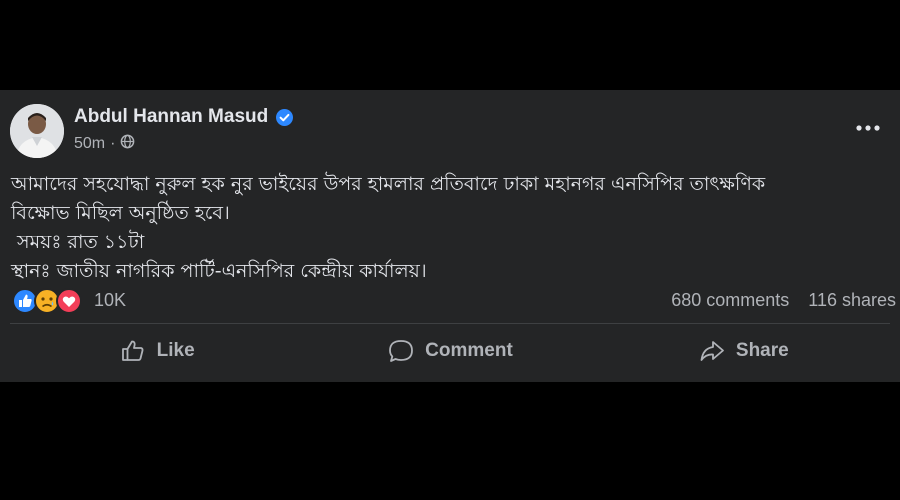  What do you see at coordinates (120, 213) in the screenshot?
I see `post-text-line: বিক্ষোভ মিছিল অনুষ্ঠিত হবে।` at bounding box center [120, 213].